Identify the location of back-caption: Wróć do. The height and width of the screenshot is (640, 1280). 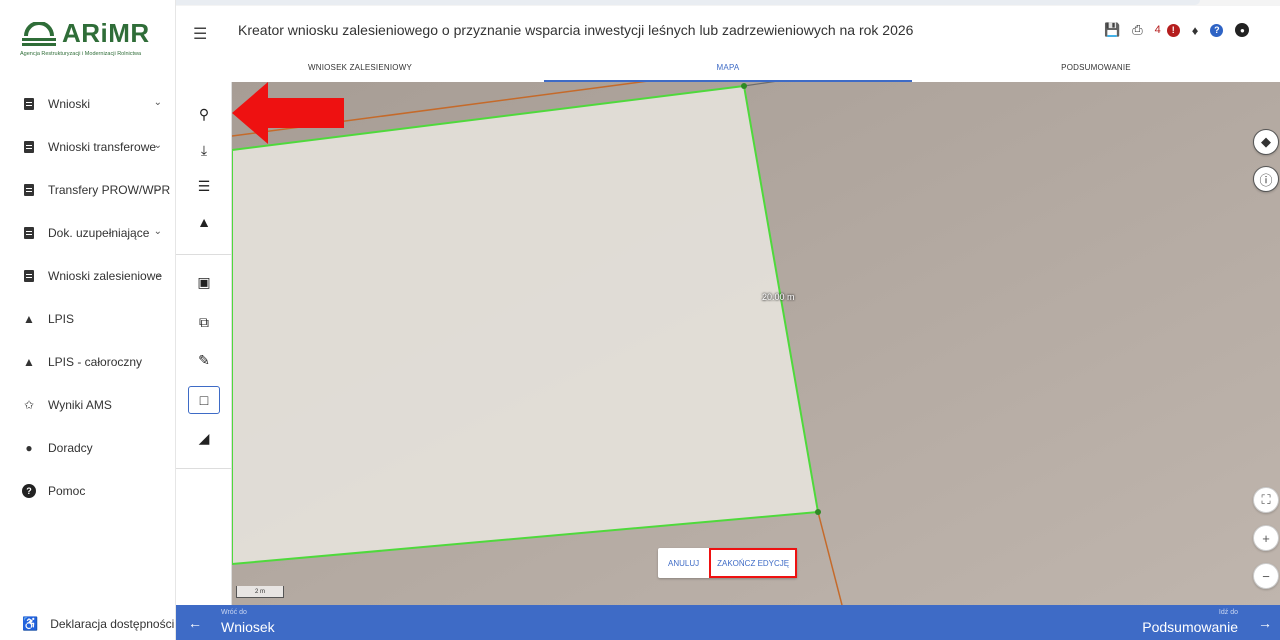
(234, 612).